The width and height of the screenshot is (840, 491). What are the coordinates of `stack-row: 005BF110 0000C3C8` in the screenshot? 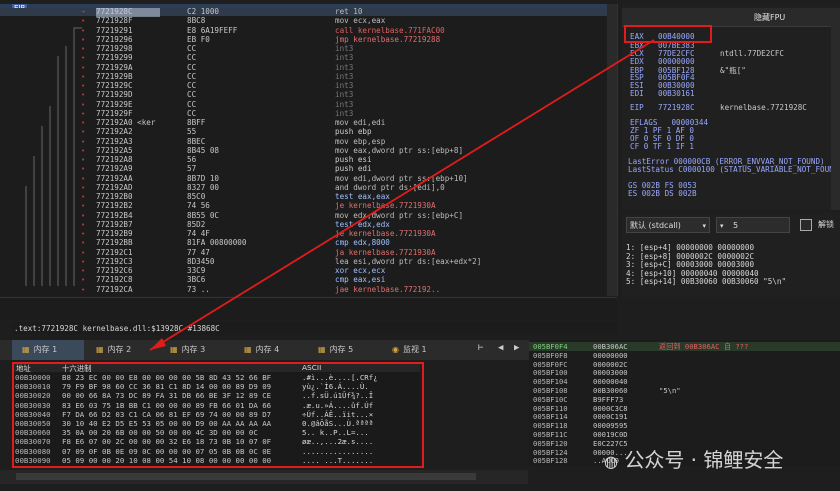 It's located at (684, 408).